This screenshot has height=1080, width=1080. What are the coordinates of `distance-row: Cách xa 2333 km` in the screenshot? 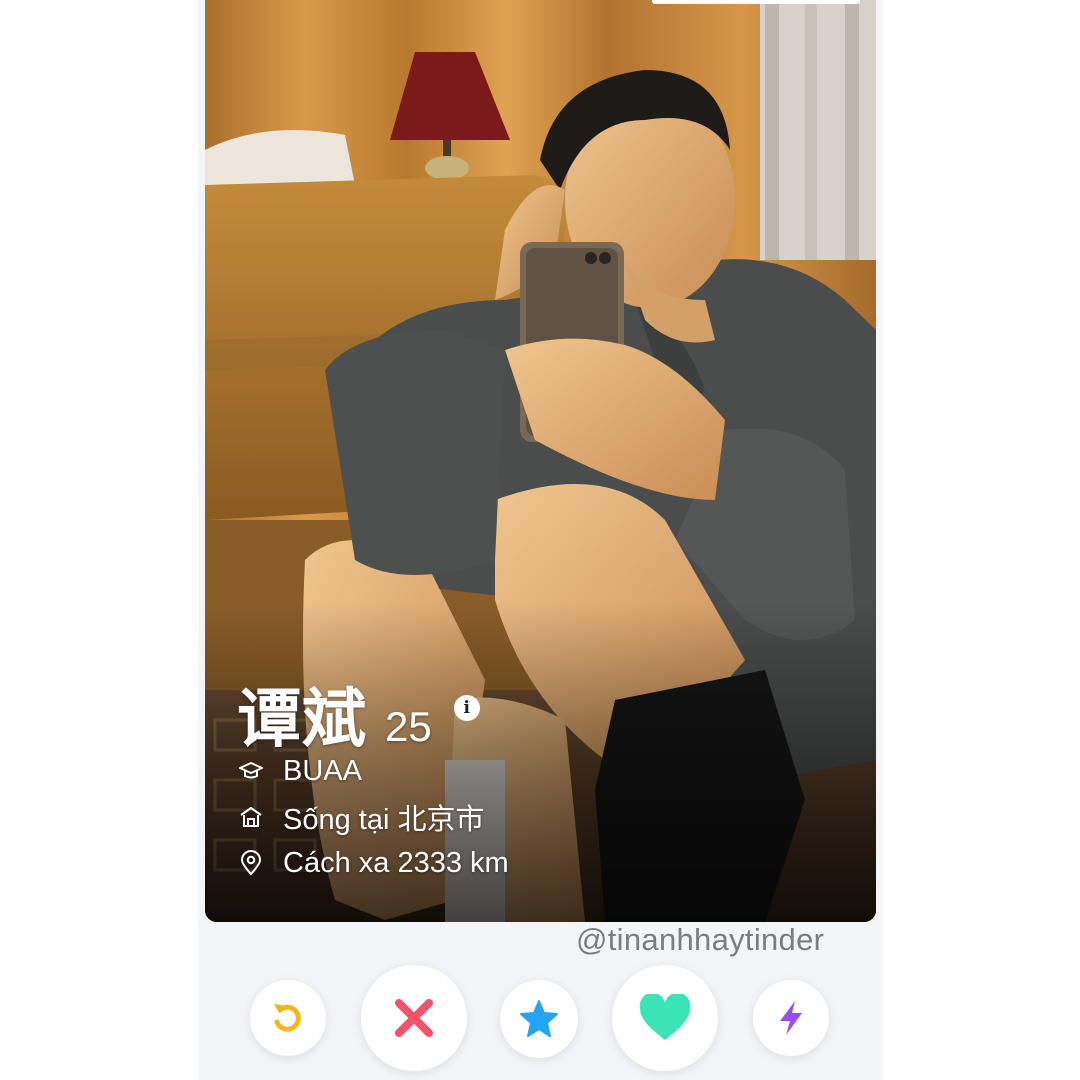 It's located at (373, 863).